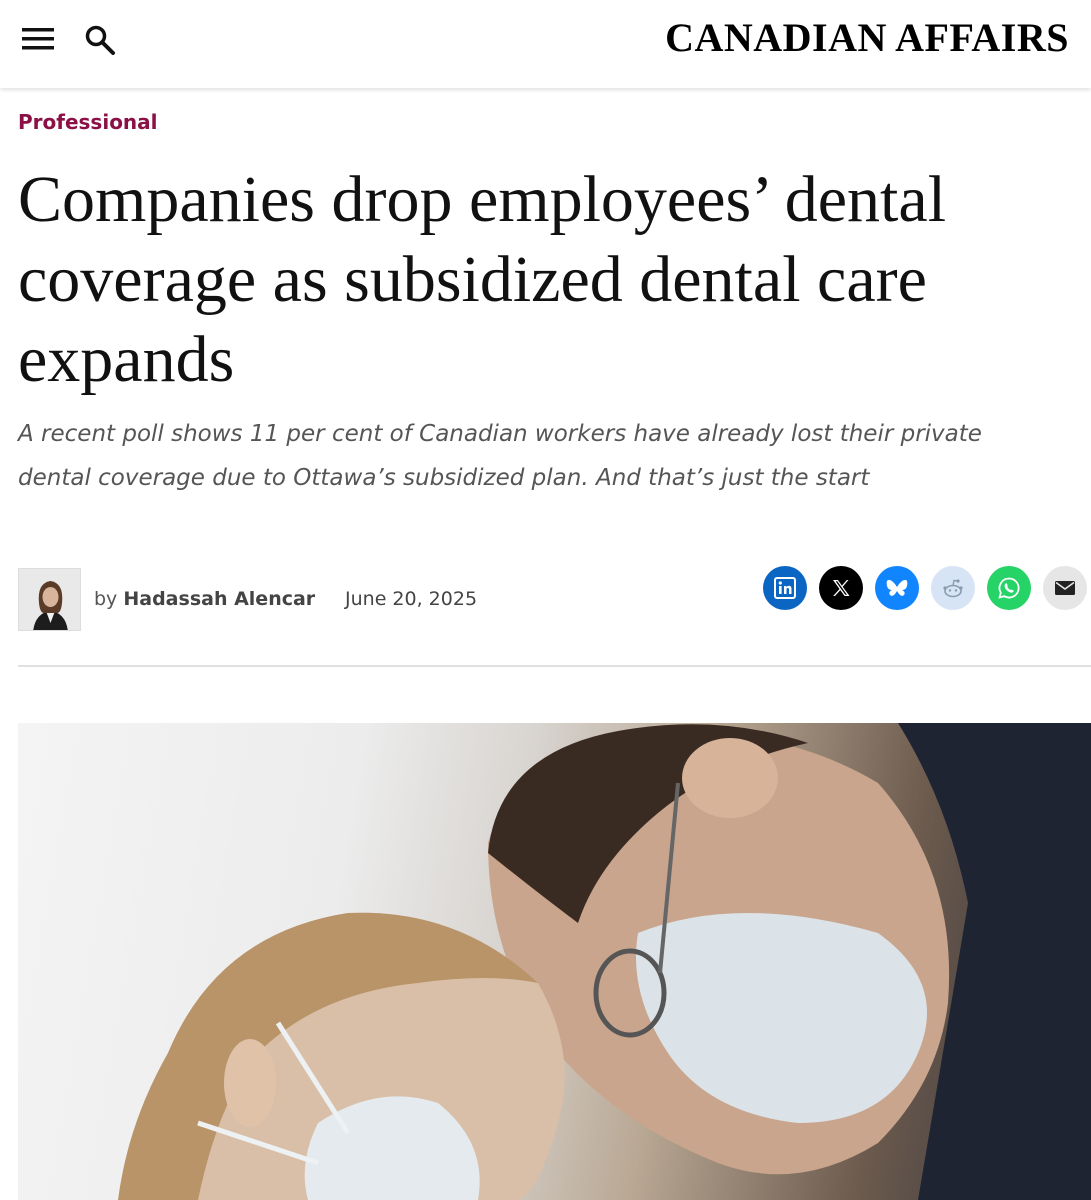 Image resolution: width=1091 pixels, height=1200 pixels. What do you see at coordinates (545, 44) in the screenshot?
I see `site-header: CANADIAN AFFAIRS` at bounding box center [545, 44].